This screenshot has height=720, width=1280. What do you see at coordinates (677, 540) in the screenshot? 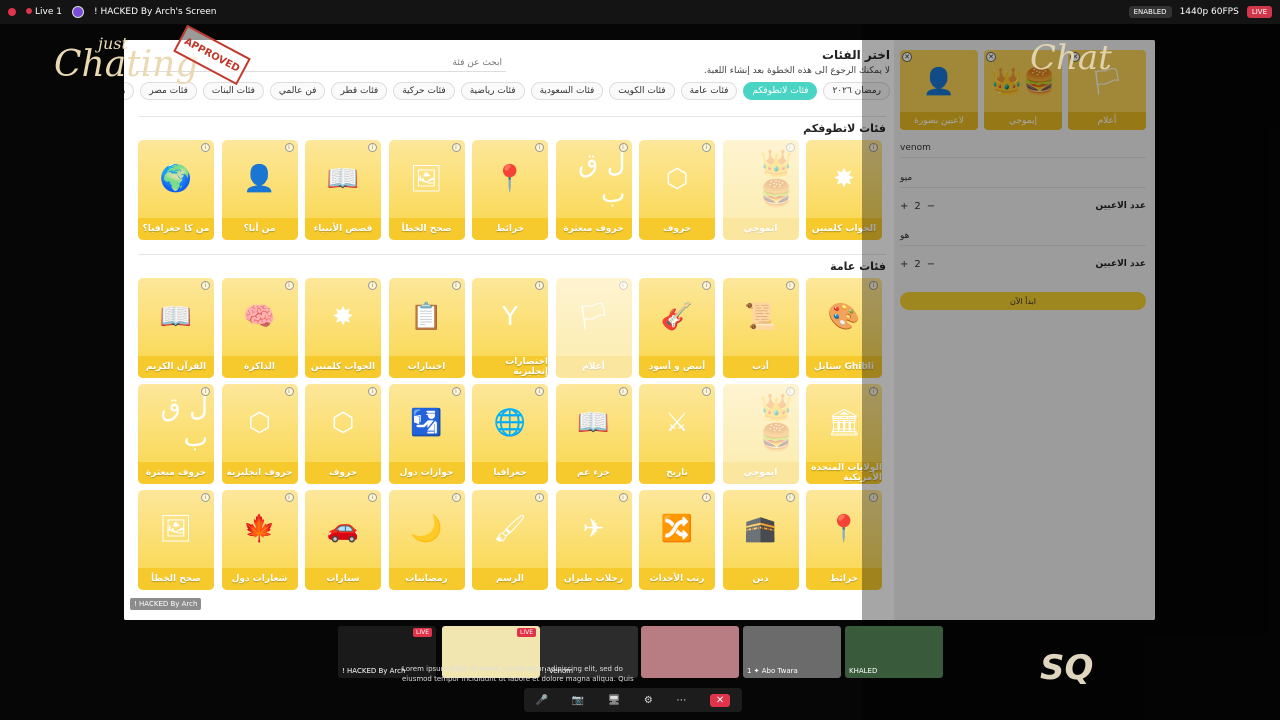
I see `category-card: 🔀 i رتب الأحداث` at bounding box center [677, 540].